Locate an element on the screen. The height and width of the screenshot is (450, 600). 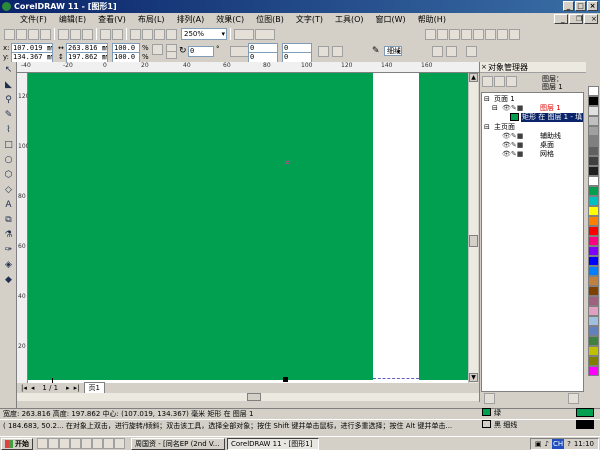
menu-effects: 效果(C) is located at coordinates (230, 19).